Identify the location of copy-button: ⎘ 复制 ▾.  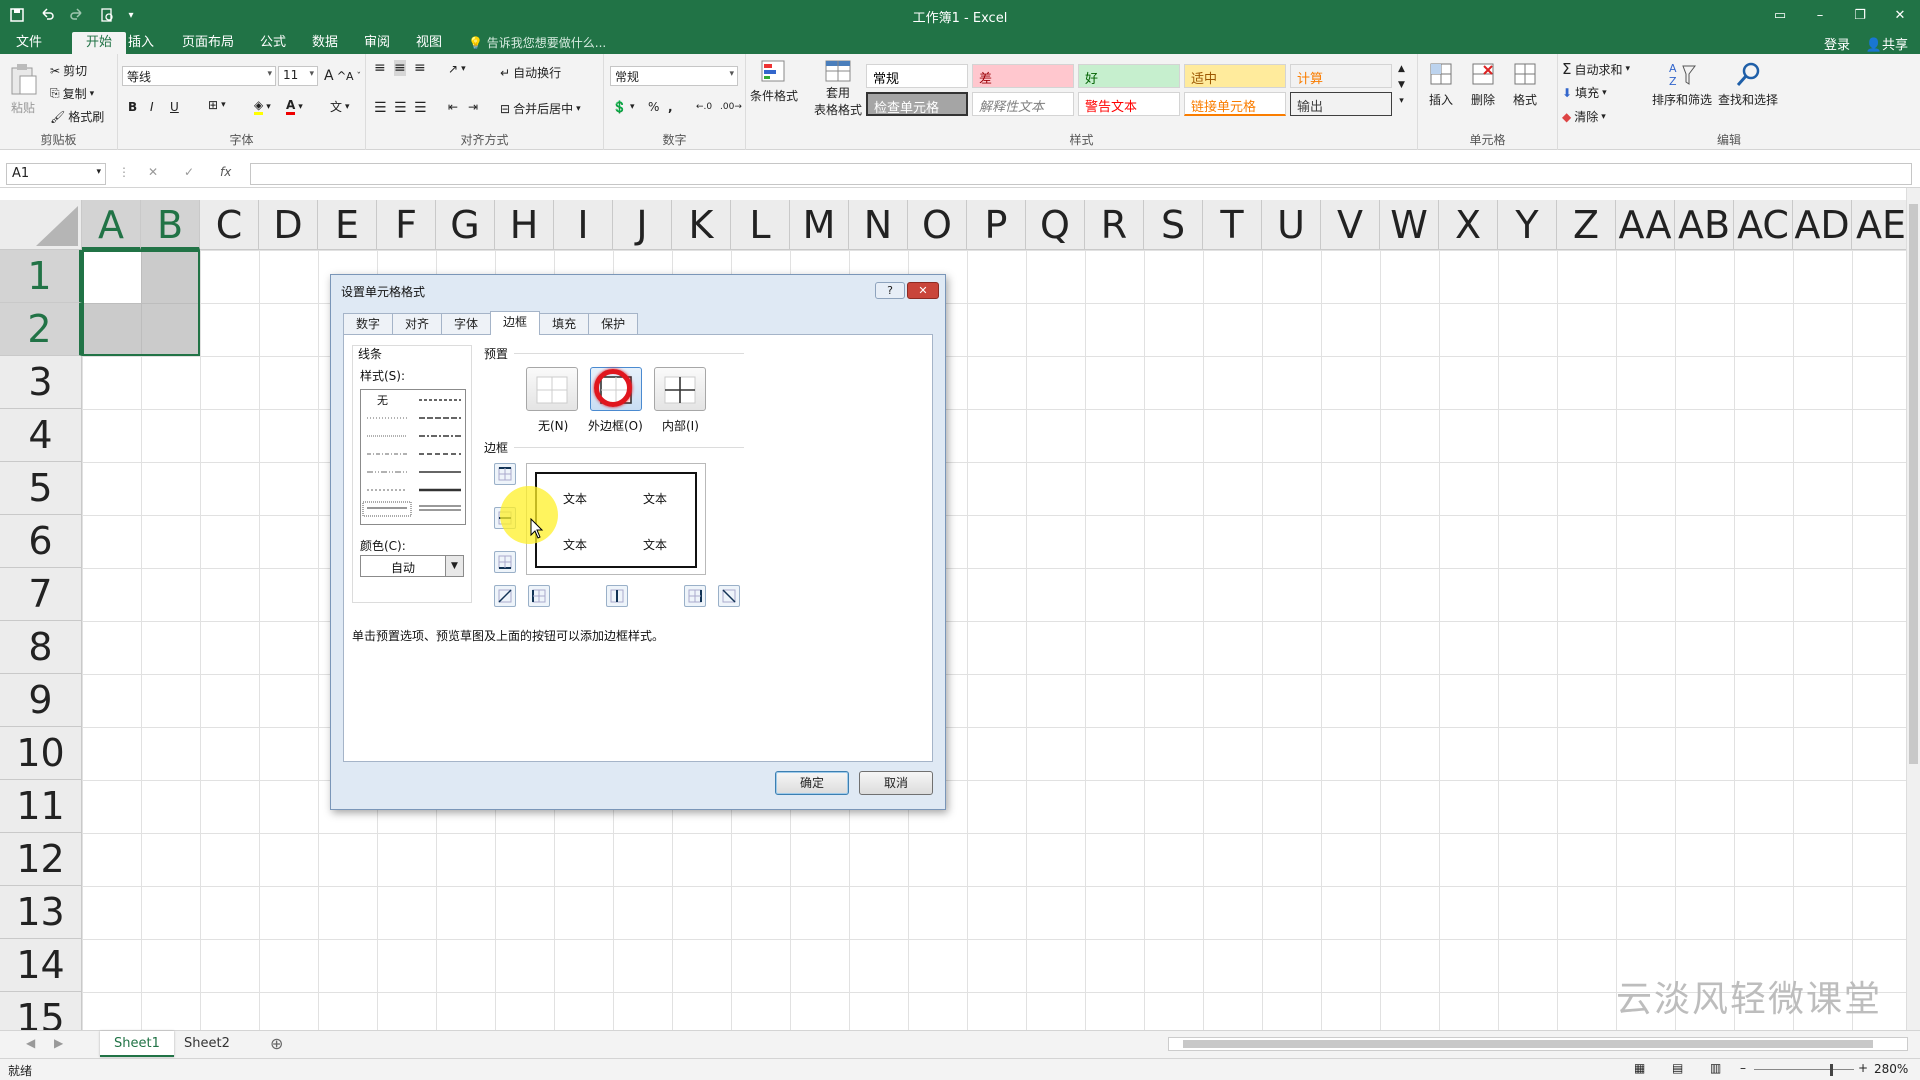
(72, 93).